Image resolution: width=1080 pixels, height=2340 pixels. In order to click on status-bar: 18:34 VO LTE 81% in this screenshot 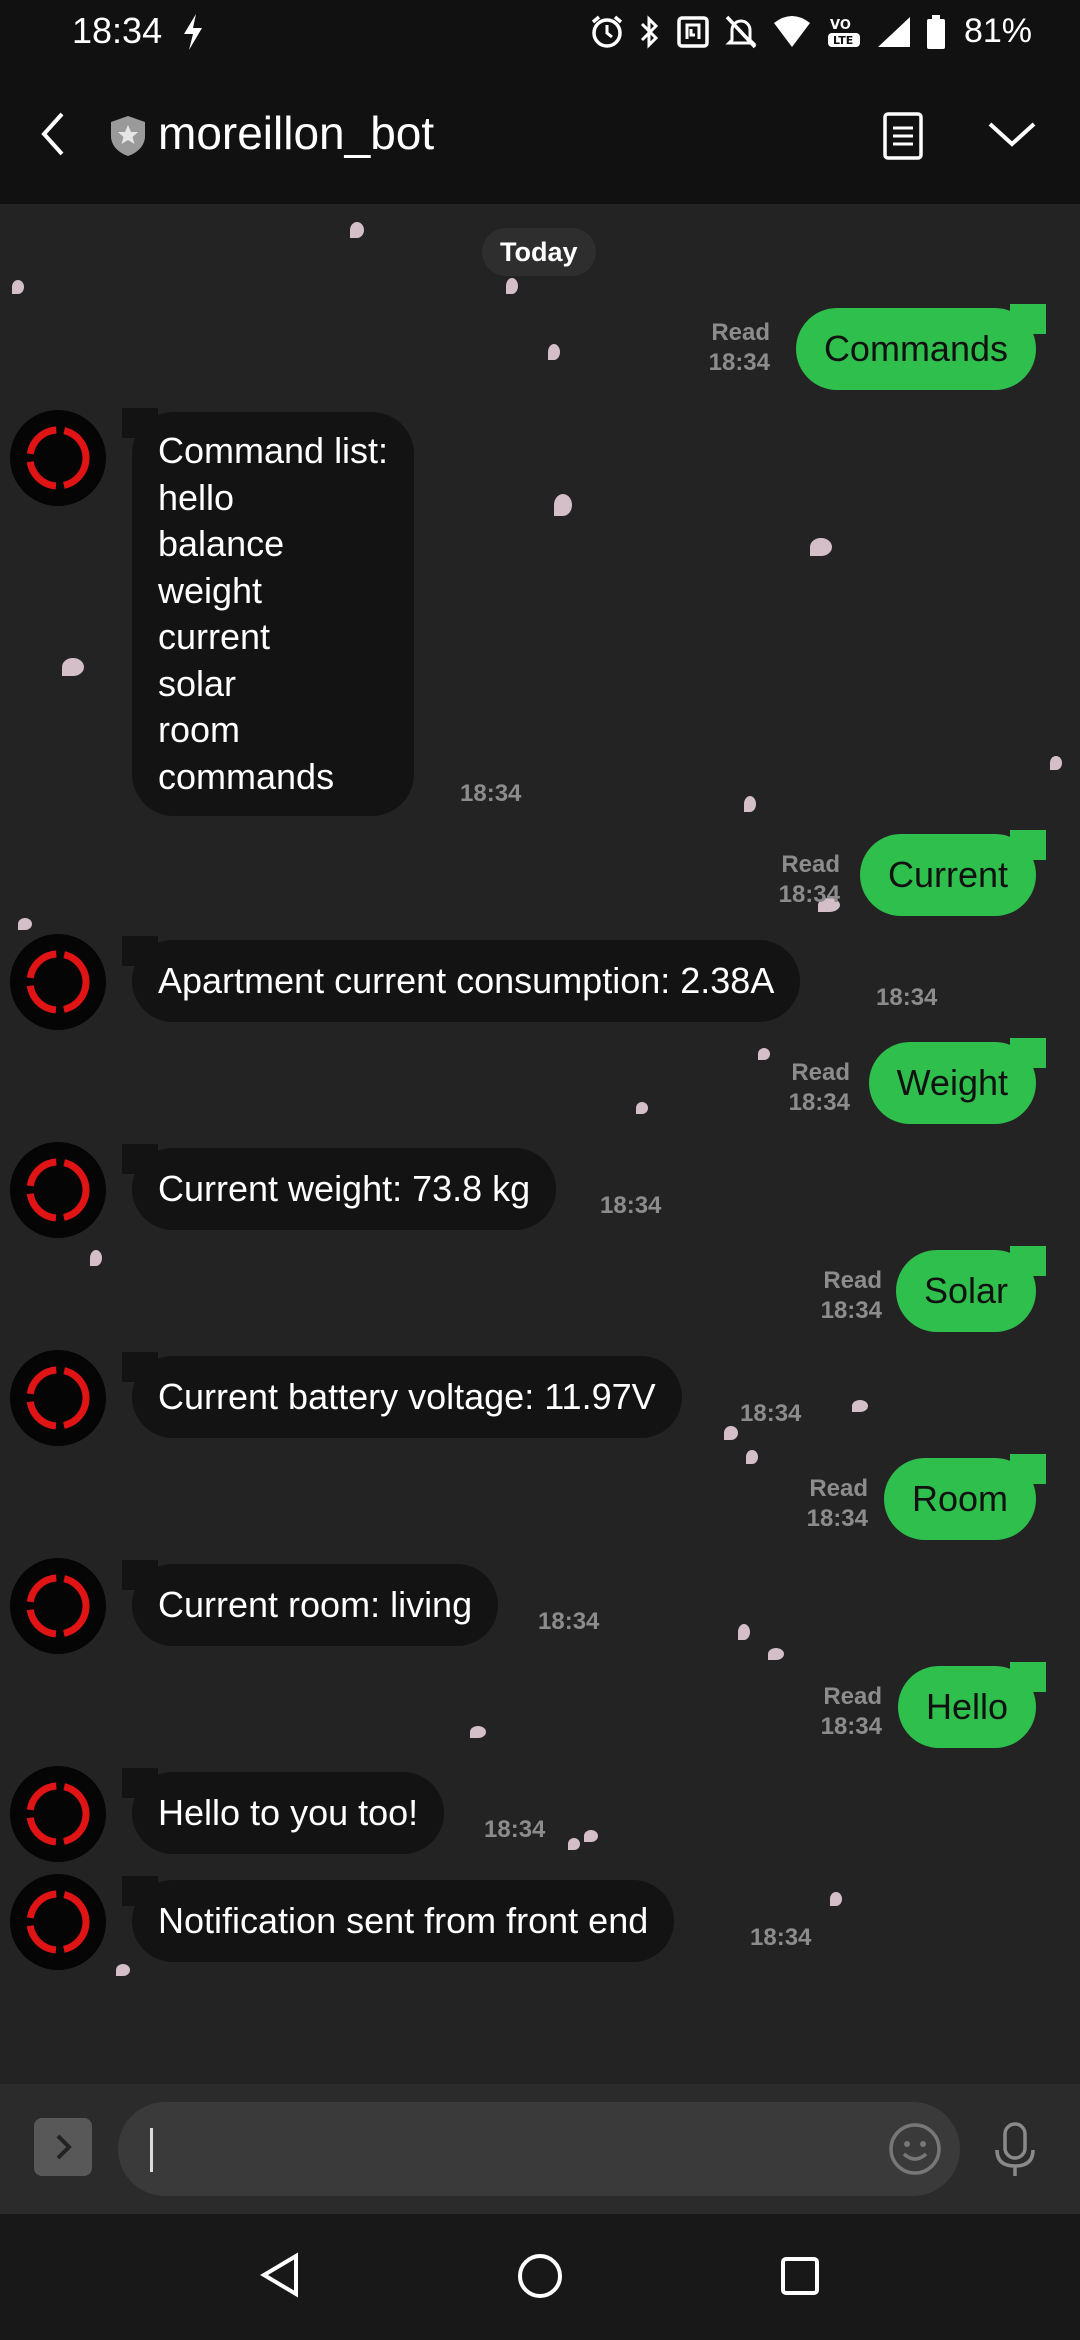, I will do `click(540, 33)`.